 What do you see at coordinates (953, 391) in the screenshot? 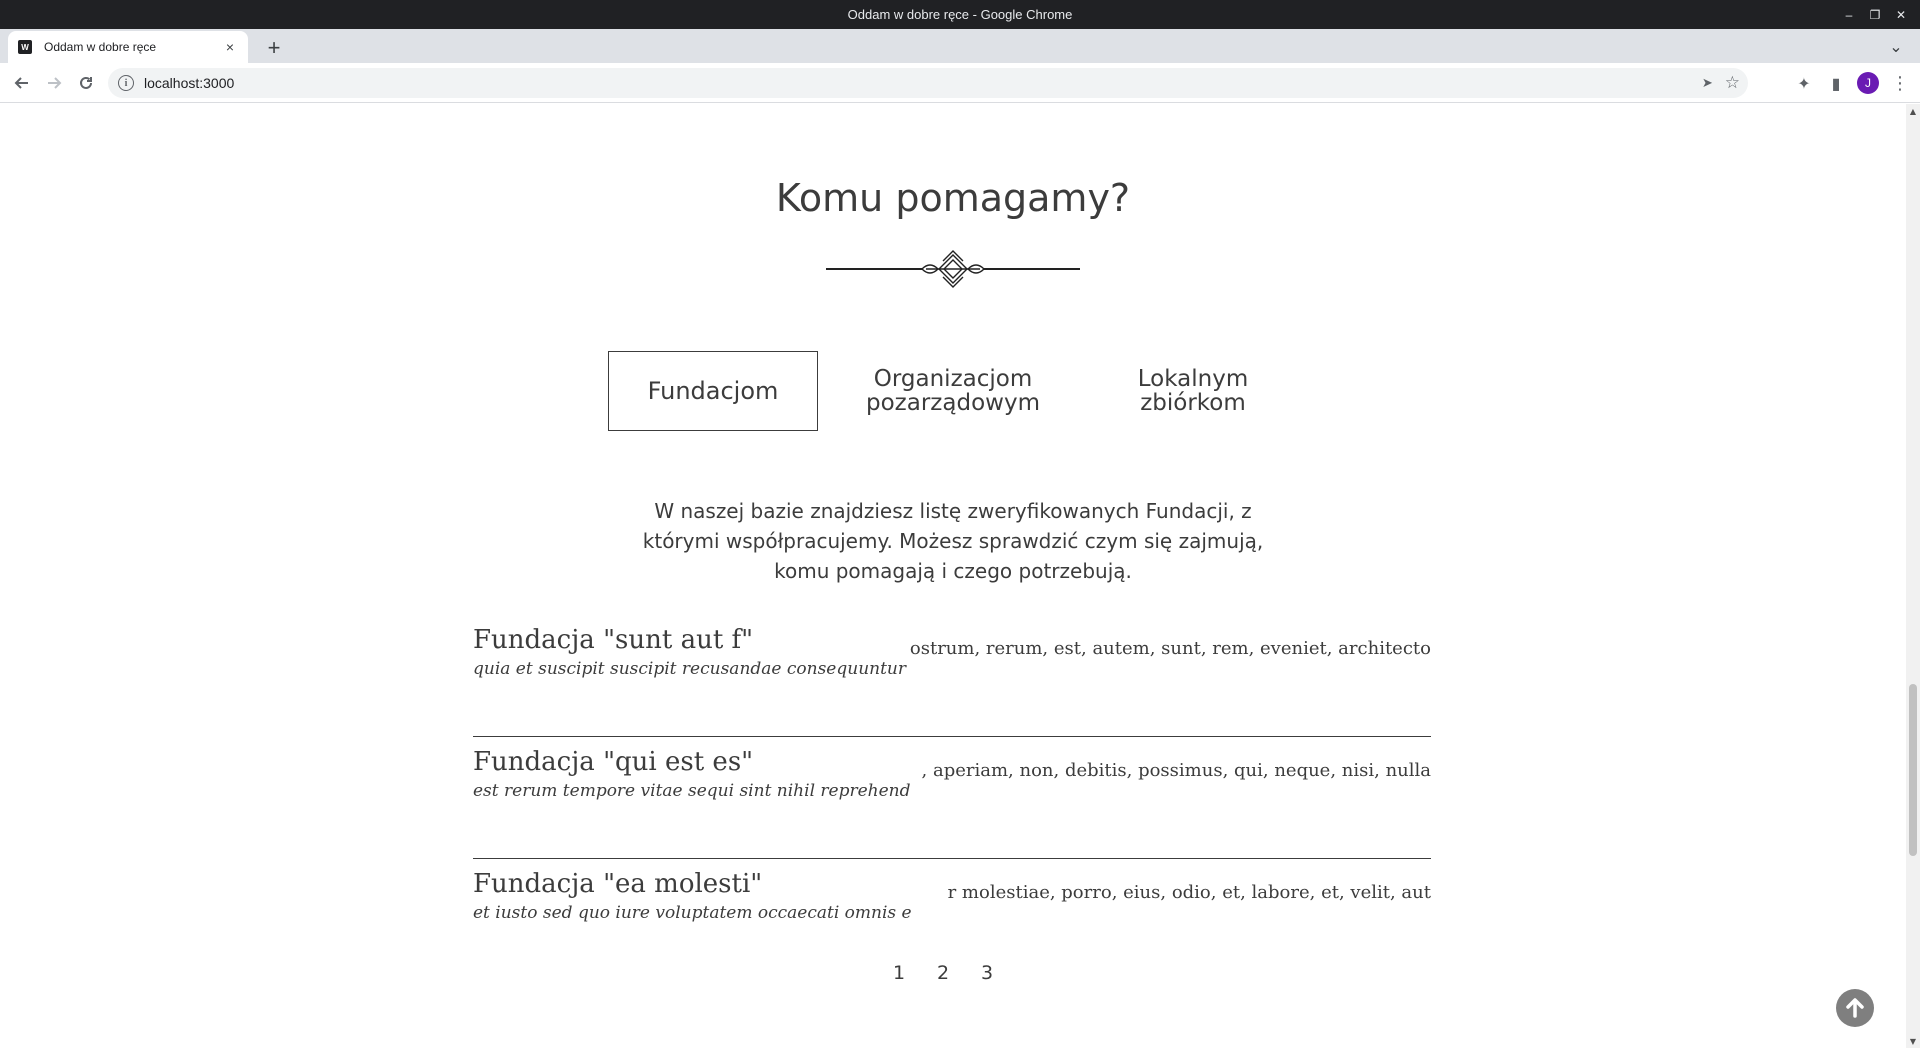
I see `tab-organizacjom-pozarzadowym: Organizacjom pozarządowym` at bounding box center [953, 391].